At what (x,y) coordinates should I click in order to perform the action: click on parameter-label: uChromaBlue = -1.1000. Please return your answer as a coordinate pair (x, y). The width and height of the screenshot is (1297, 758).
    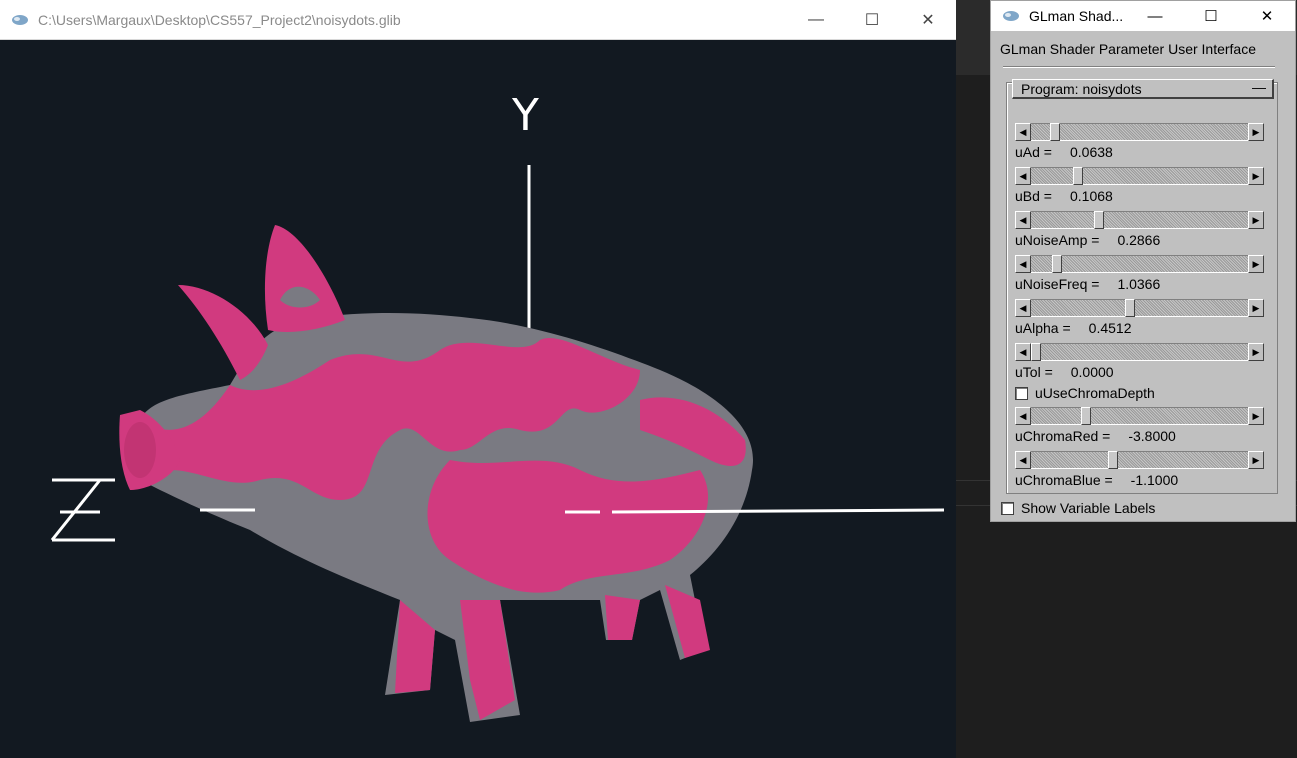
    Looking at the image, I should click on (1096, 480).